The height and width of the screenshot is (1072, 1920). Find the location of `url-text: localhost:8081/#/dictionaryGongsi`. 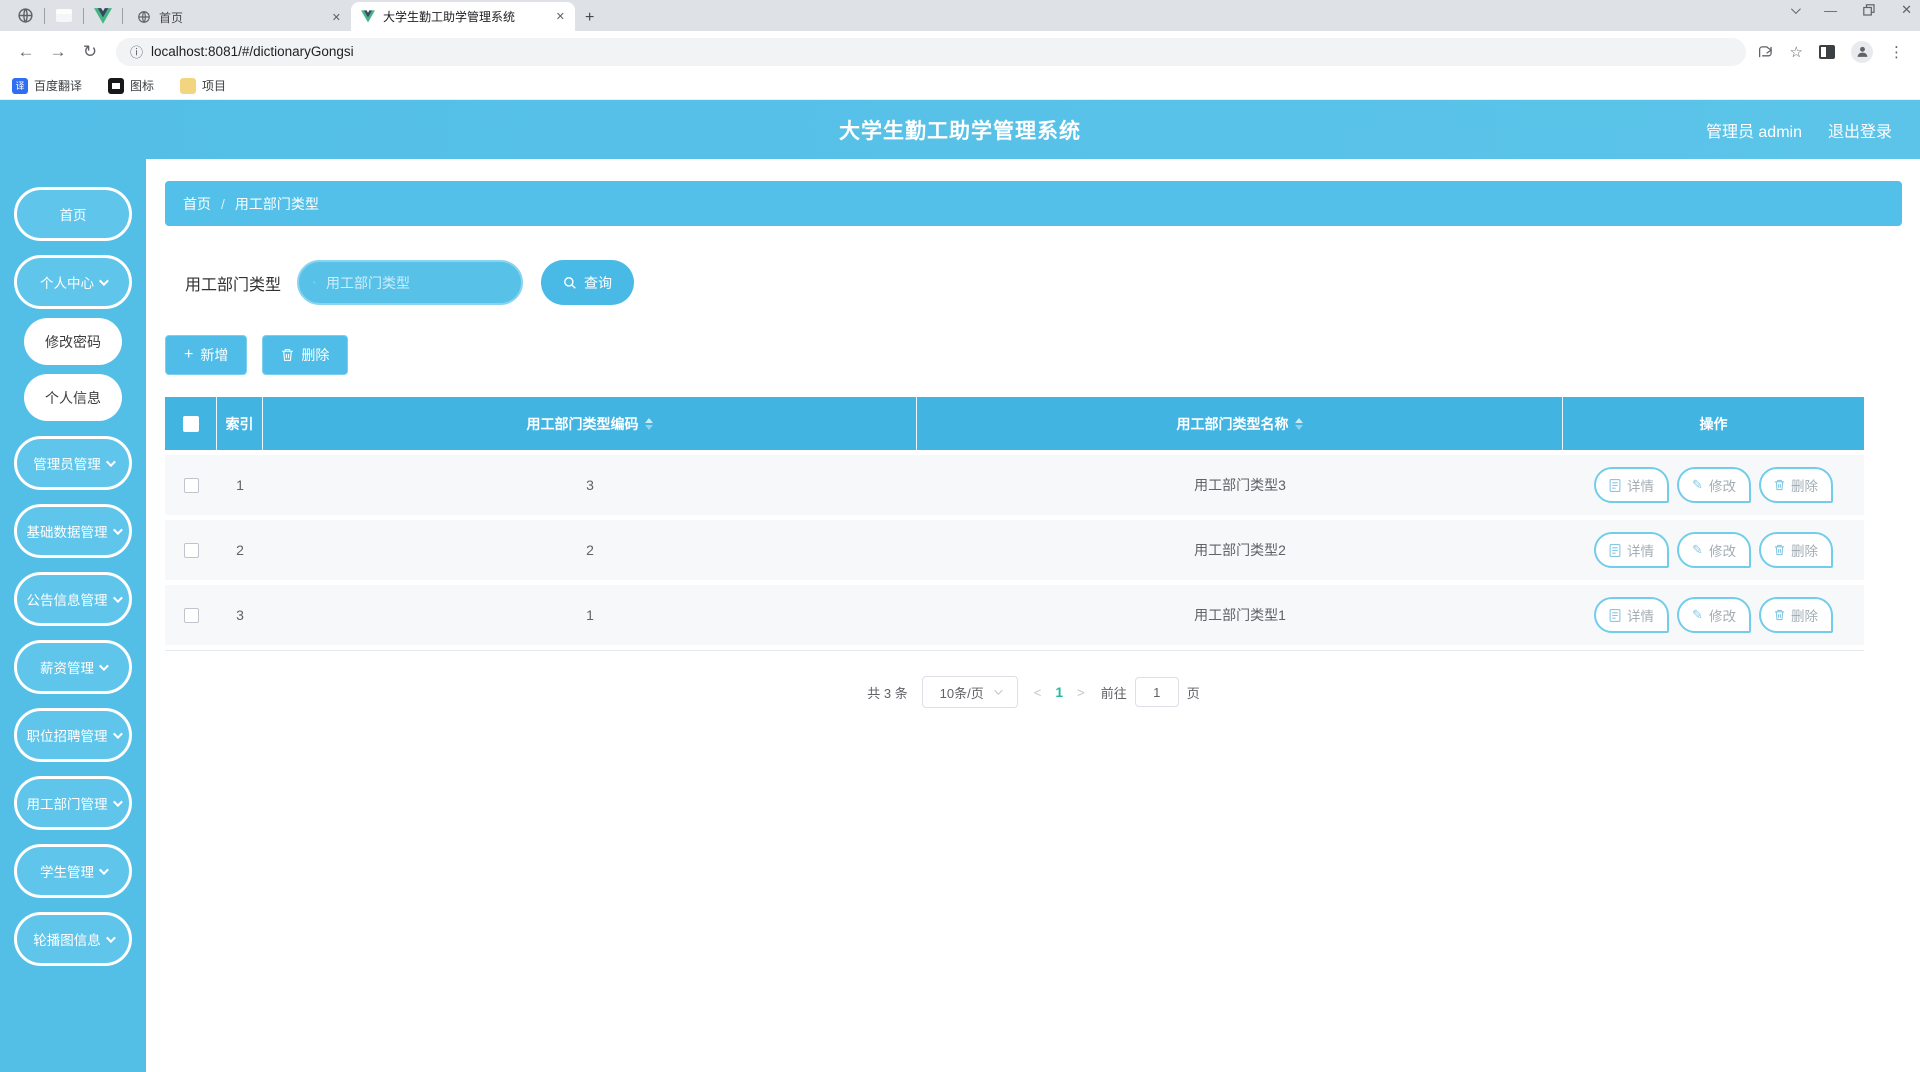

url-text: localhost:8081/#/dictionaryGongsi is located at coordinates (252, 51).